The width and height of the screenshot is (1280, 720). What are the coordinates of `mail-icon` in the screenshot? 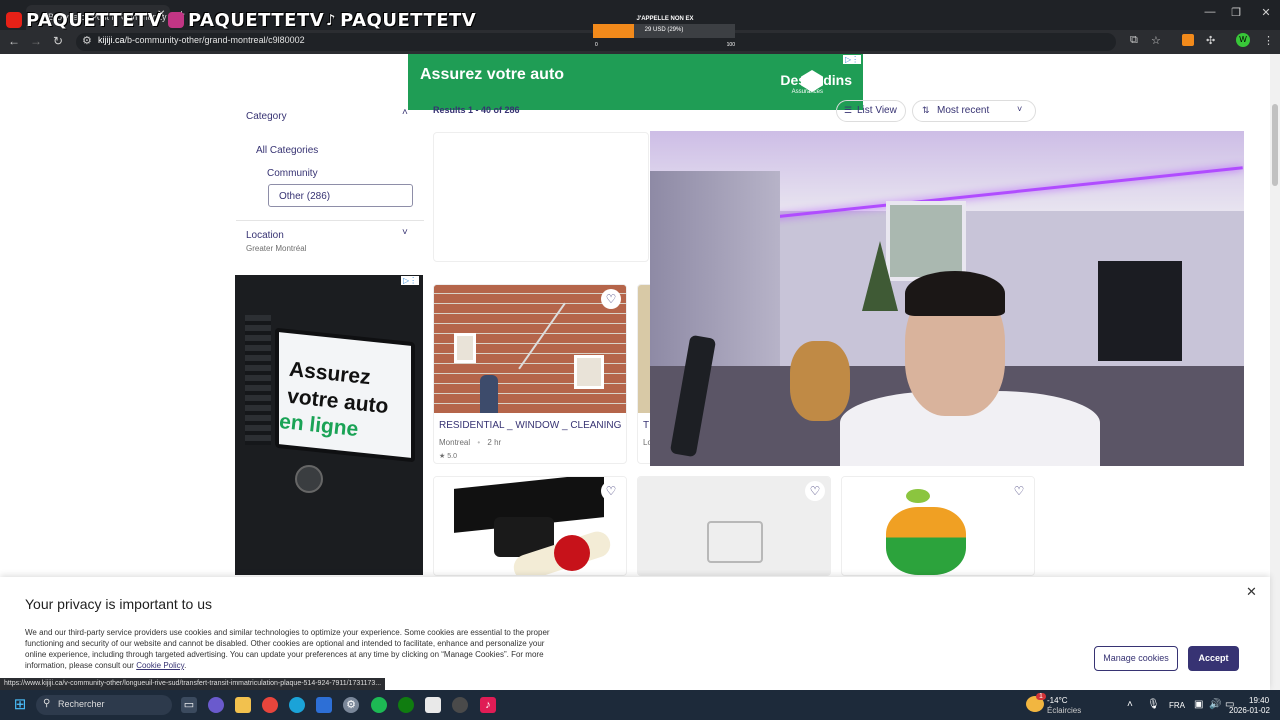 It's located at (324, 705).